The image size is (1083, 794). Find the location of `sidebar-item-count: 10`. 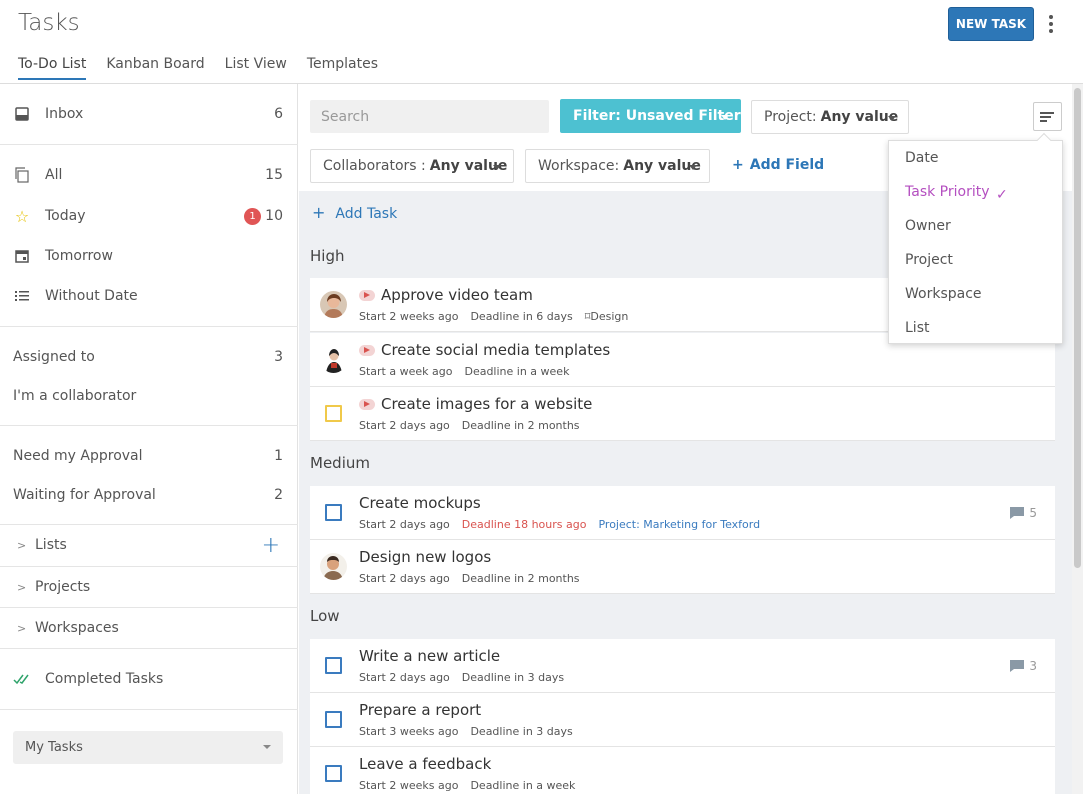

sidebar-item-count: 10 is located at coordinates (274, 216).